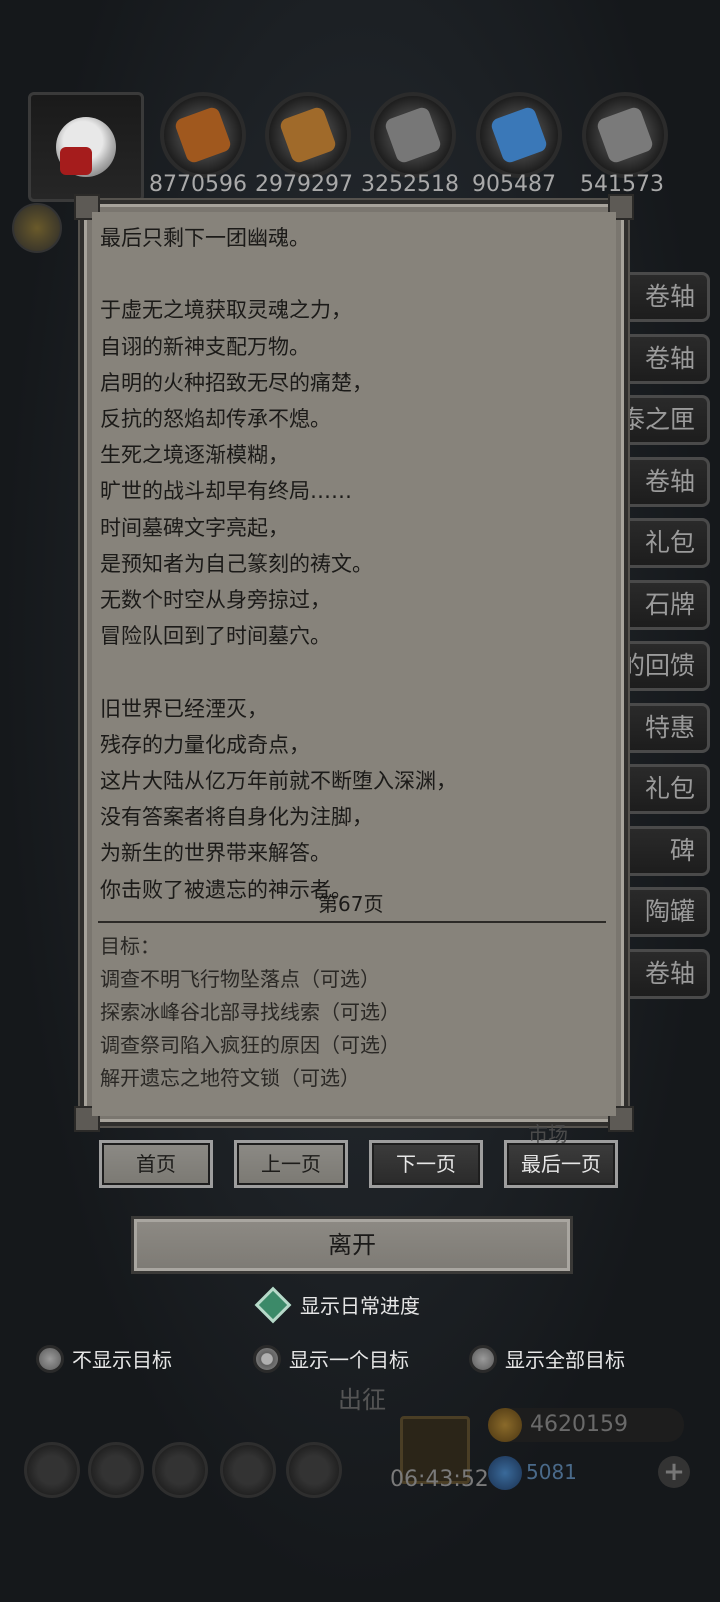 The image size is (720, 1602). What do you see at coordinates (360, 1306) in the screenshot?
I see `show-daily-label: 显示日常进度` at bounding box center [360, 1306].